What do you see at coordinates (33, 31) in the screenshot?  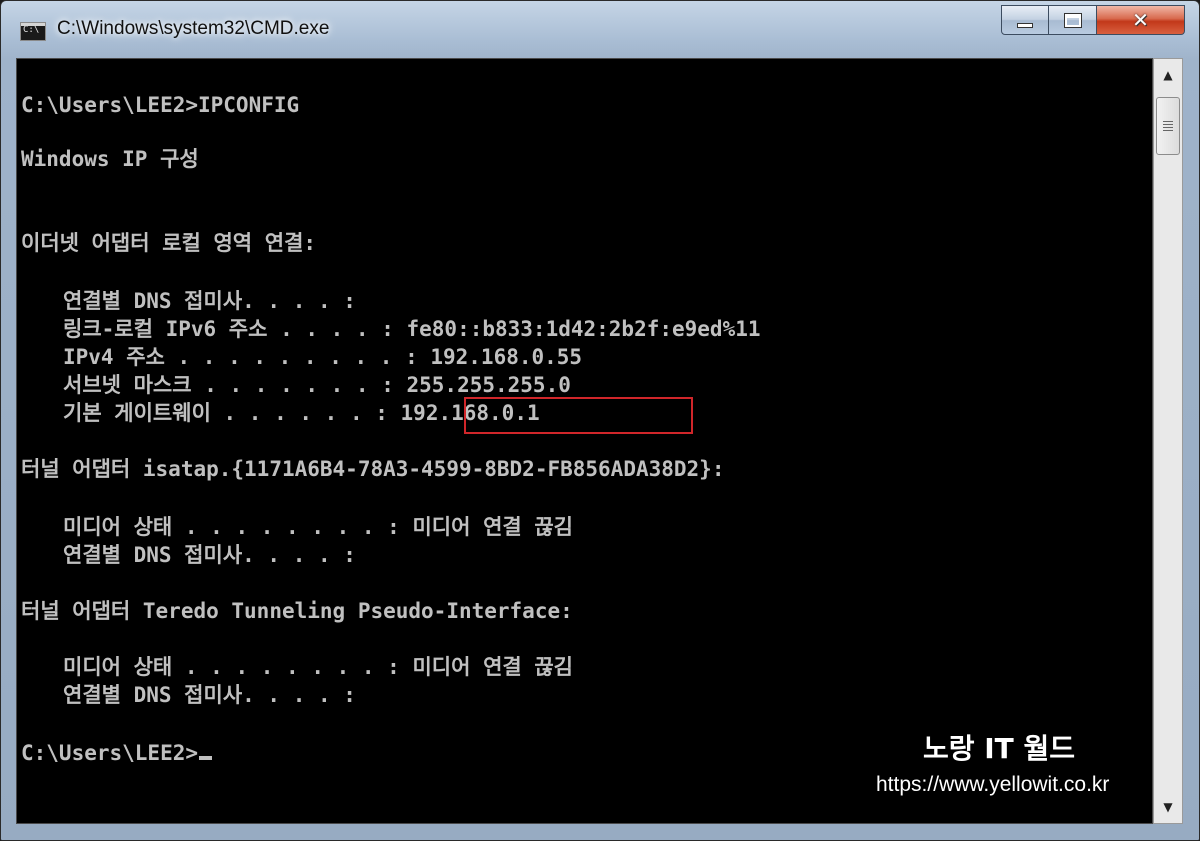 I see `cmd-app-icon: C:\` at bounding box center [33, 31].